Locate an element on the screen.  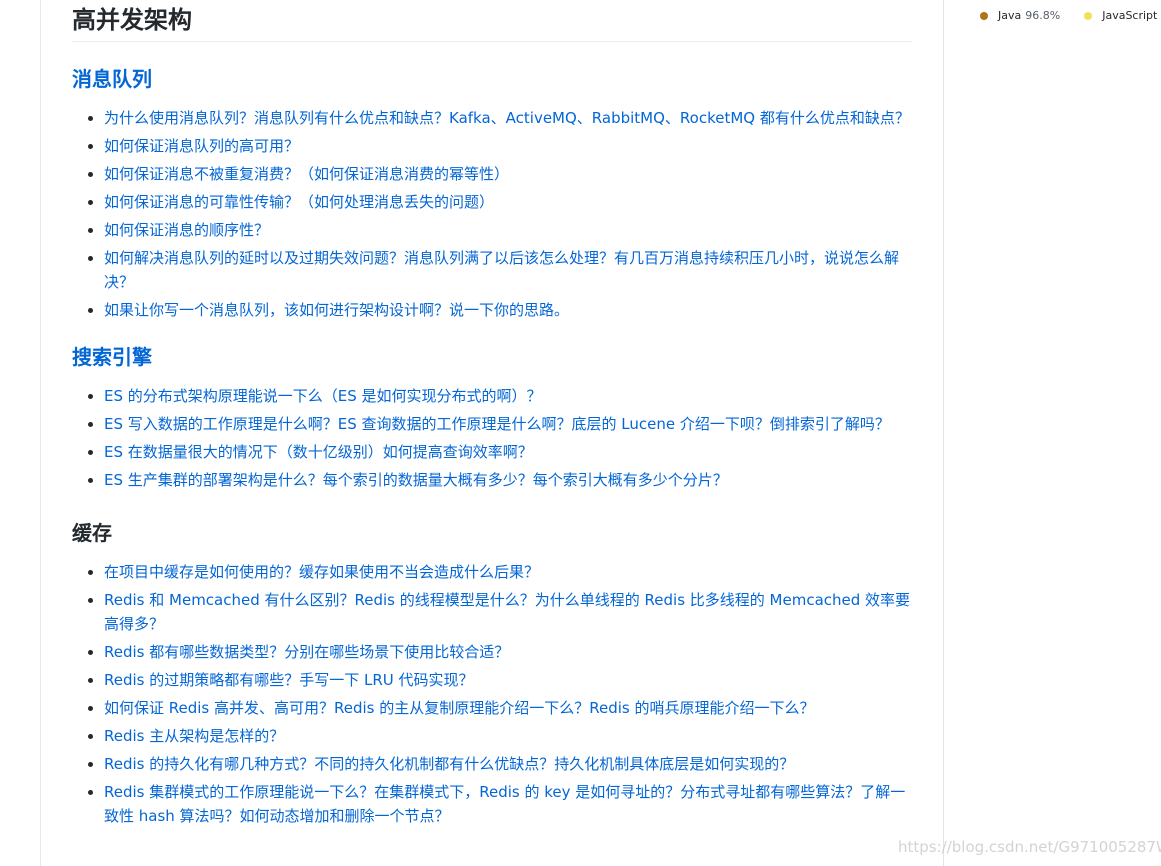
language-stats: Java 96.8% JavaScript is located at coordinates (1068, 15).